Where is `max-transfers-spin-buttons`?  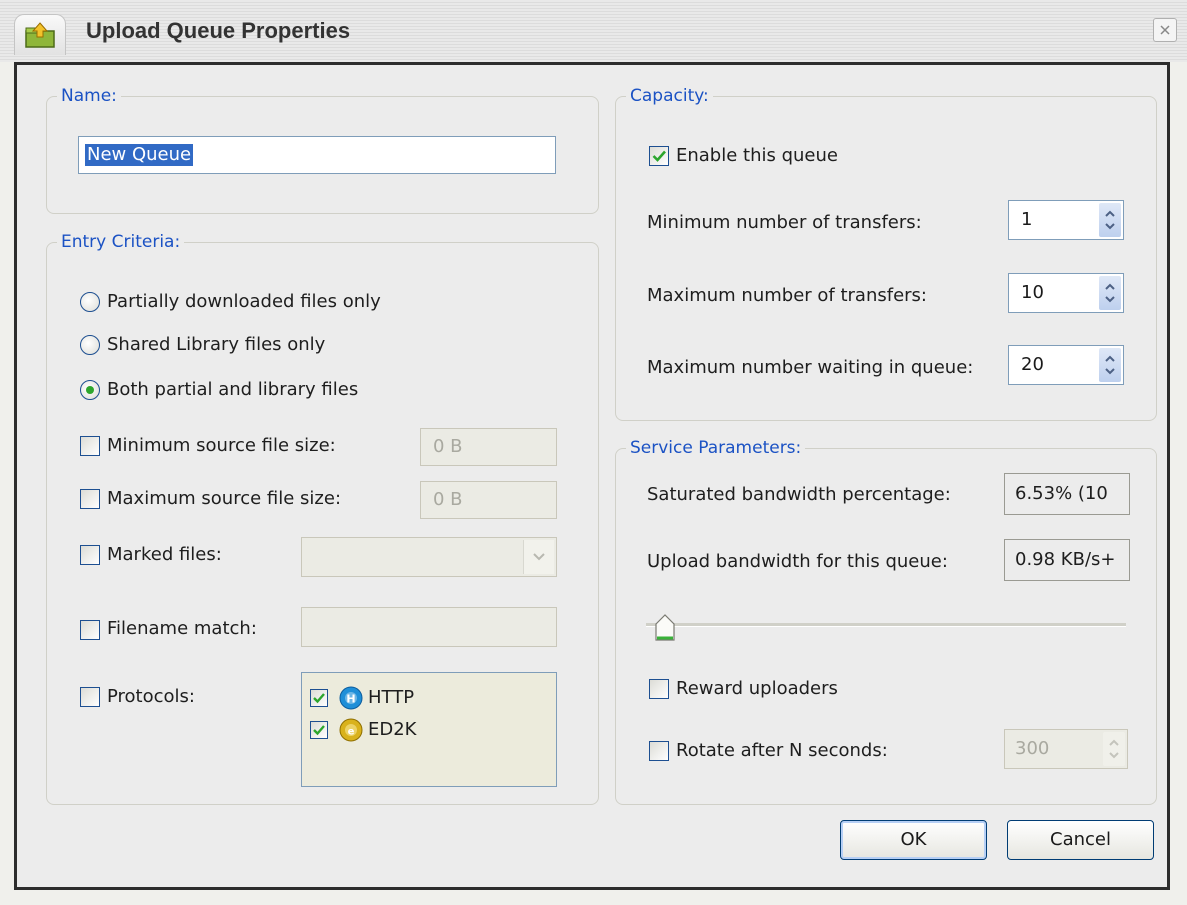
max-transfers-spin-buttons is located at coordinates (1110, 293).